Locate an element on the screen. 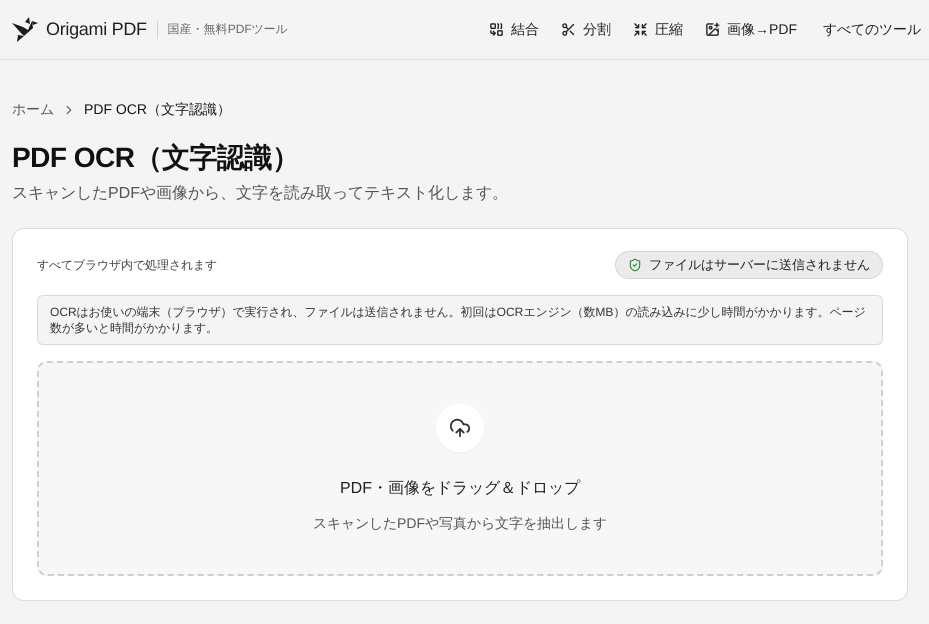 The height and width of the screenshot is (624, 929). merge-icon is located at coordinates (496, 29).